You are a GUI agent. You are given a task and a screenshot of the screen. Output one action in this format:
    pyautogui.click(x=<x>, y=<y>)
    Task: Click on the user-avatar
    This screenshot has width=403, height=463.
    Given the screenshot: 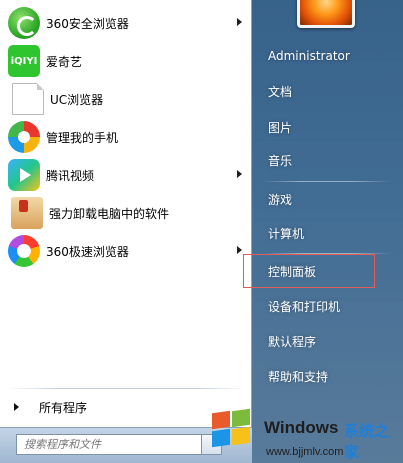 What is the action you would take?
    pyautogui.click(x=326, y=14)
    